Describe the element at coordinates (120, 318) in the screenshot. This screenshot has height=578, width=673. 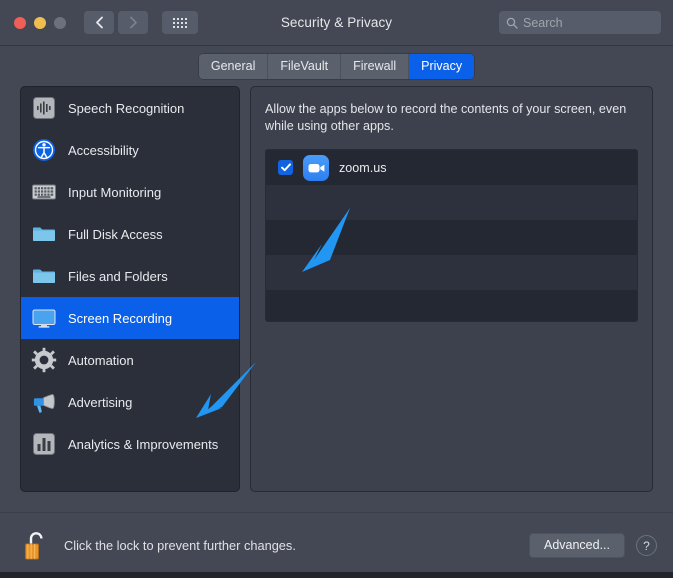
I see `sidebar-item-label: Screen Recording` at that location.